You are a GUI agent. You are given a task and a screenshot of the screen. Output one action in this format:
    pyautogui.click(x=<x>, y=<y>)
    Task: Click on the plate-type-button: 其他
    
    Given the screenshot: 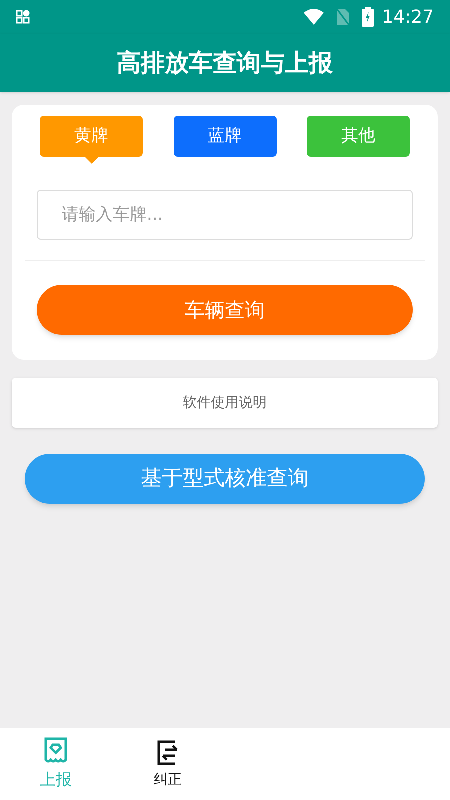 What is the action you would take?
    pyautogui.click(x=358, y=136)
    